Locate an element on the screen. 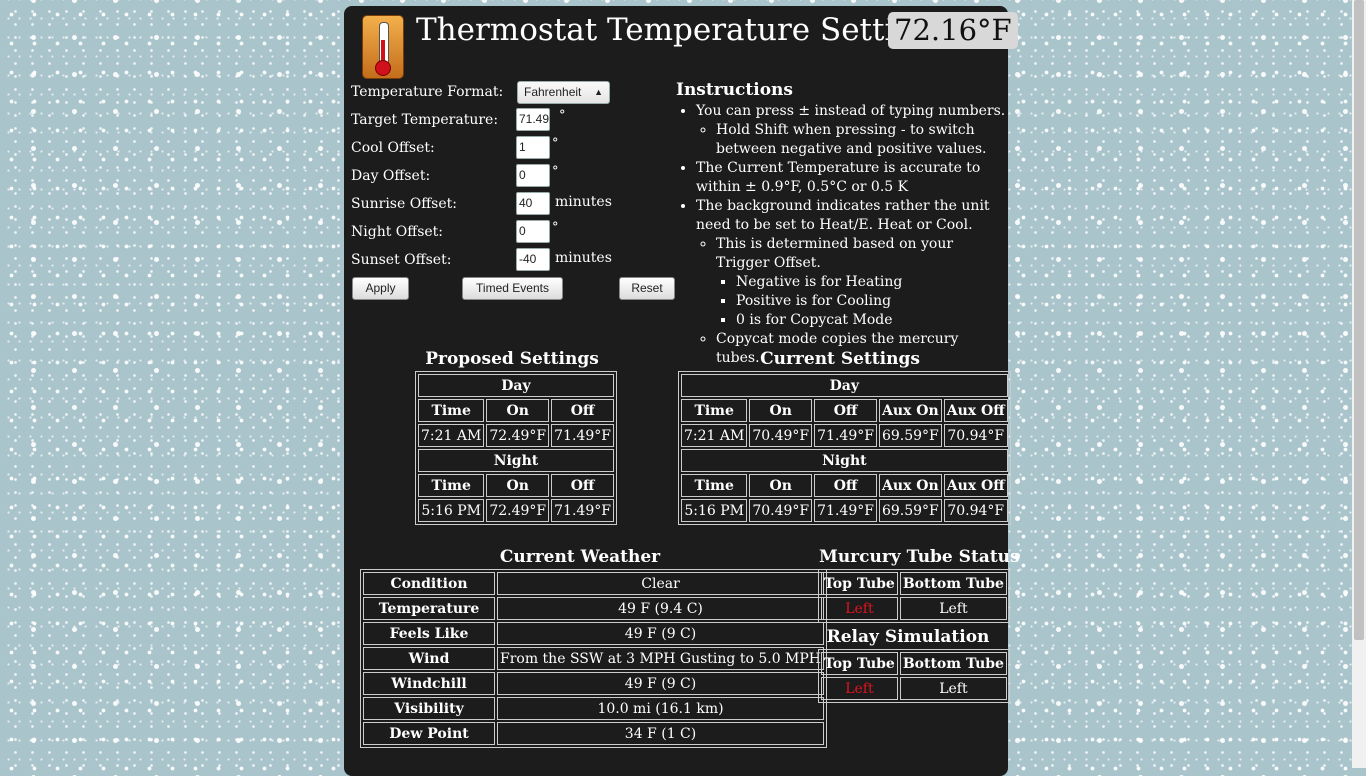 The width and height of the screenshot is (1366, 776). night-offset-label: Night Offset: is located at coordinates (397, 232).